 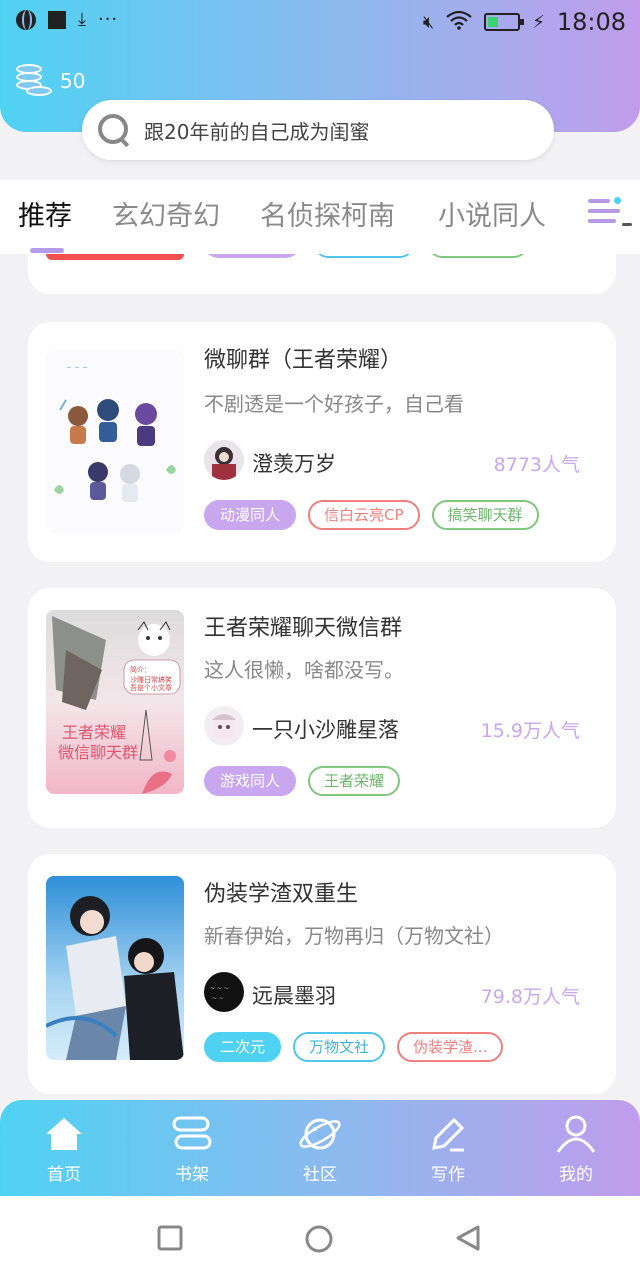 What do you see at coordinates (485, 515) in the screenshot?
I see `tag: 搞笑聊天群` at bounding box center [485, 515].